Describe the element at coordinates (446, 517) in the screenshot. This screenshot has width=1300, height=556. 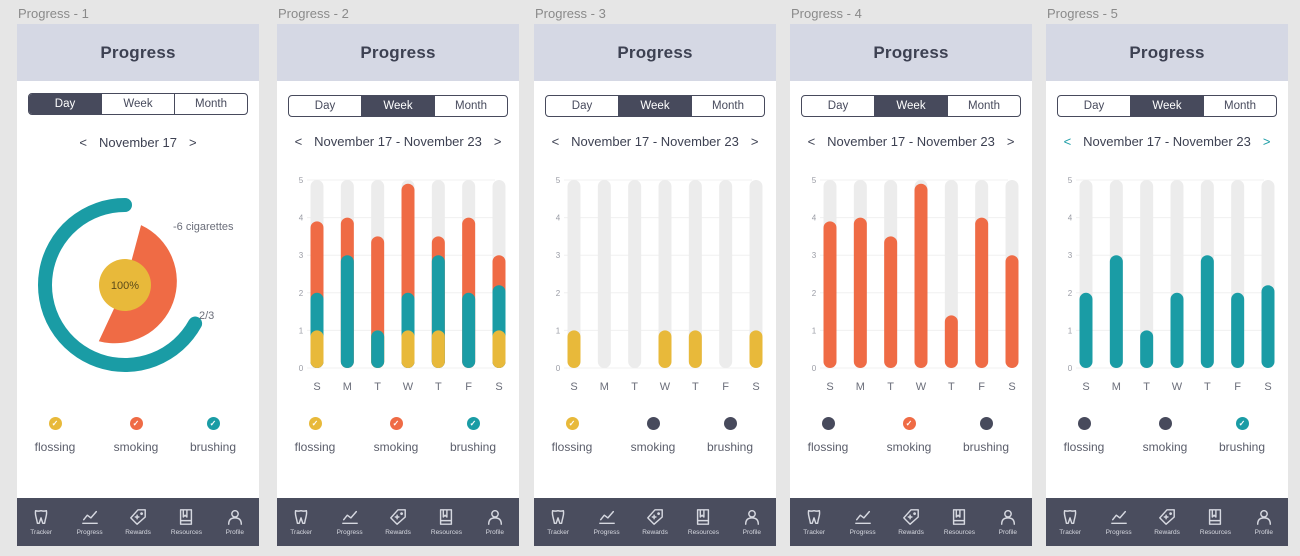
I see `book-icon` at that location.